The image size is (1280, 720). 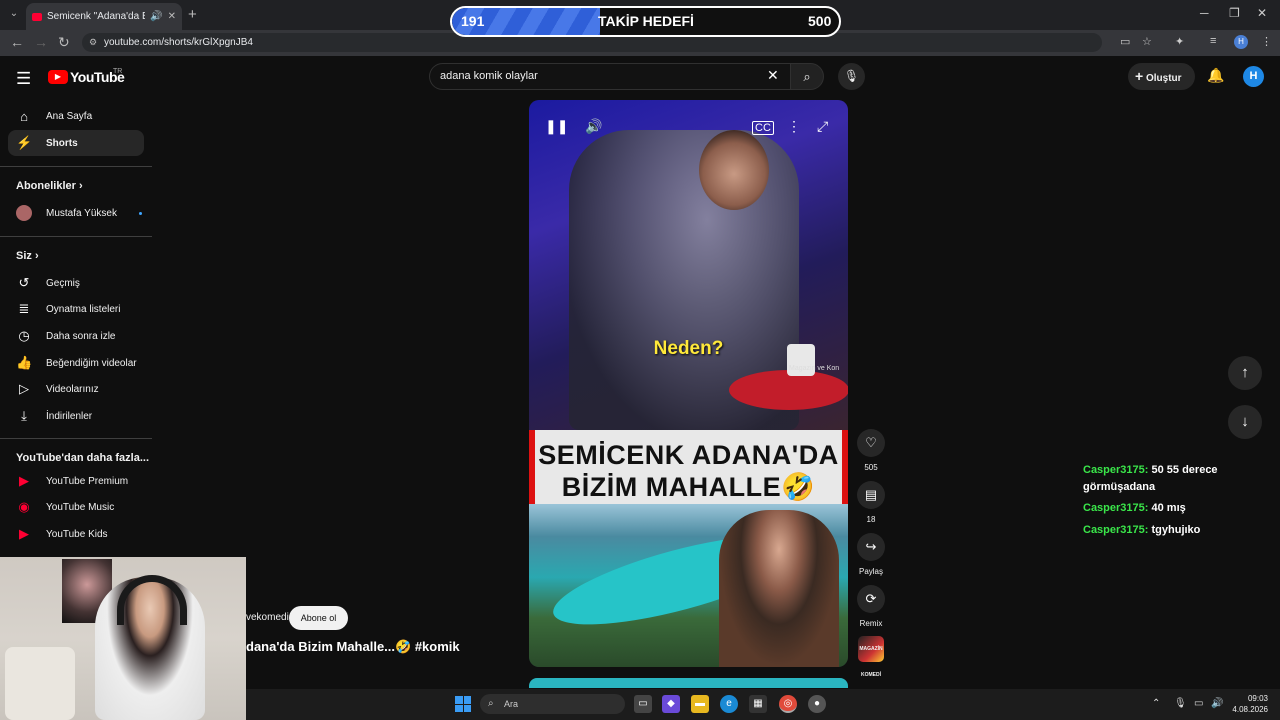 I want to click on search-input: adana komik olaylar, so click(x=609, y=76).